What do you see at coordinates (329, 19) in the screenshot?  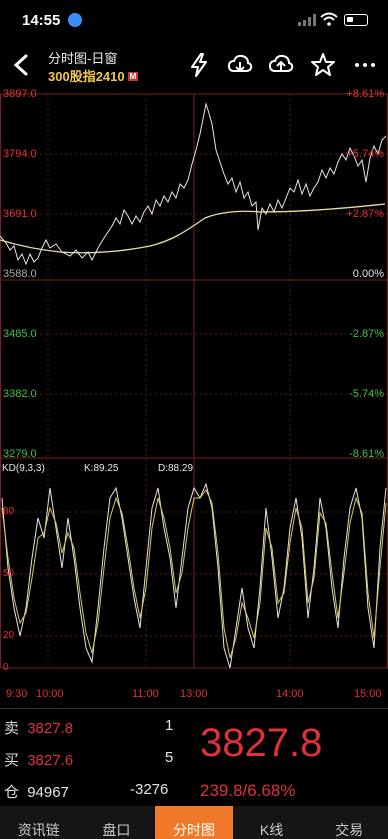 I see `wifi-icon` at bounding box center [329, 19].